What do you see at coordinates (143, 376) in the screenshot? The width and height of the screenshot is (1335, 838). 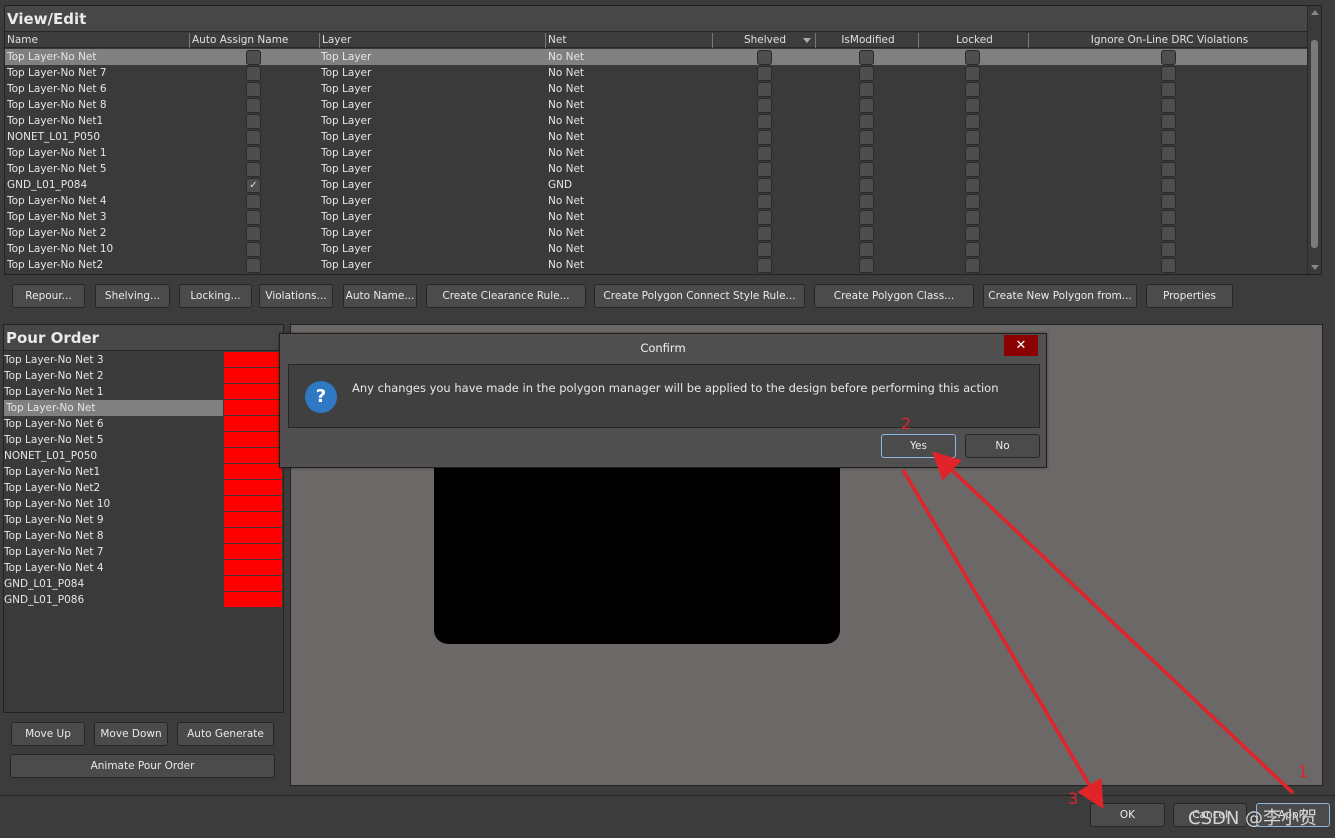 I see `pour-order-item: Top Layer-No Net 2` at bounding box center [143, 376].